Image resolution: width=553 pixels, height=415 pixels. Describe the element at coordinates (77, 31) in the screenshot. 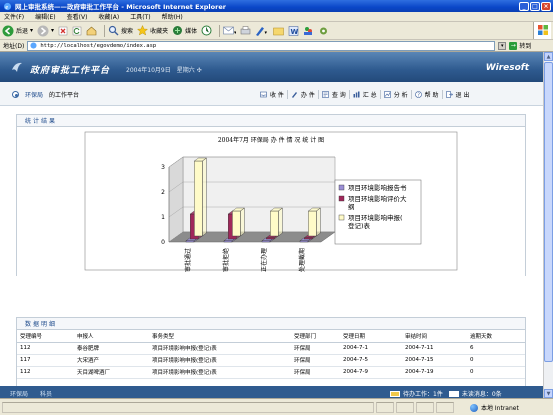

I see `refresh-icon` at that location.